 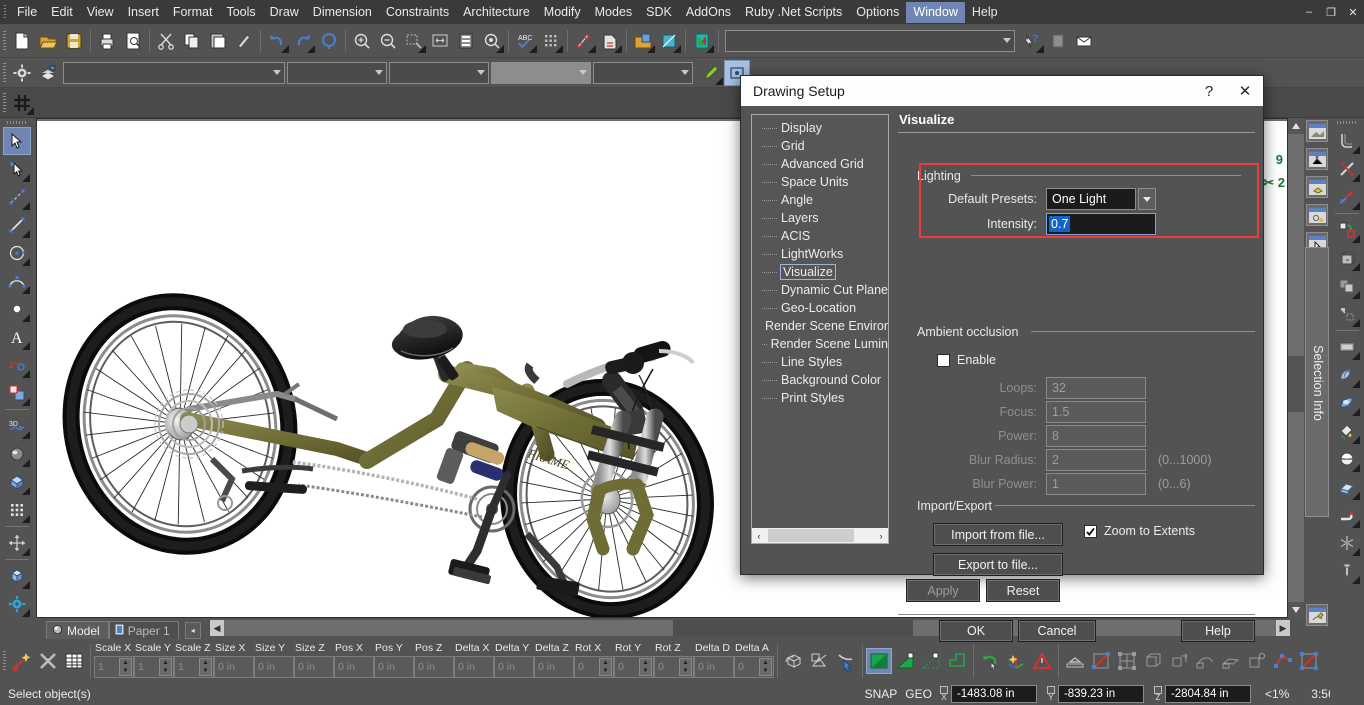 I want to click on render-icon, so click(x=669, y=41).